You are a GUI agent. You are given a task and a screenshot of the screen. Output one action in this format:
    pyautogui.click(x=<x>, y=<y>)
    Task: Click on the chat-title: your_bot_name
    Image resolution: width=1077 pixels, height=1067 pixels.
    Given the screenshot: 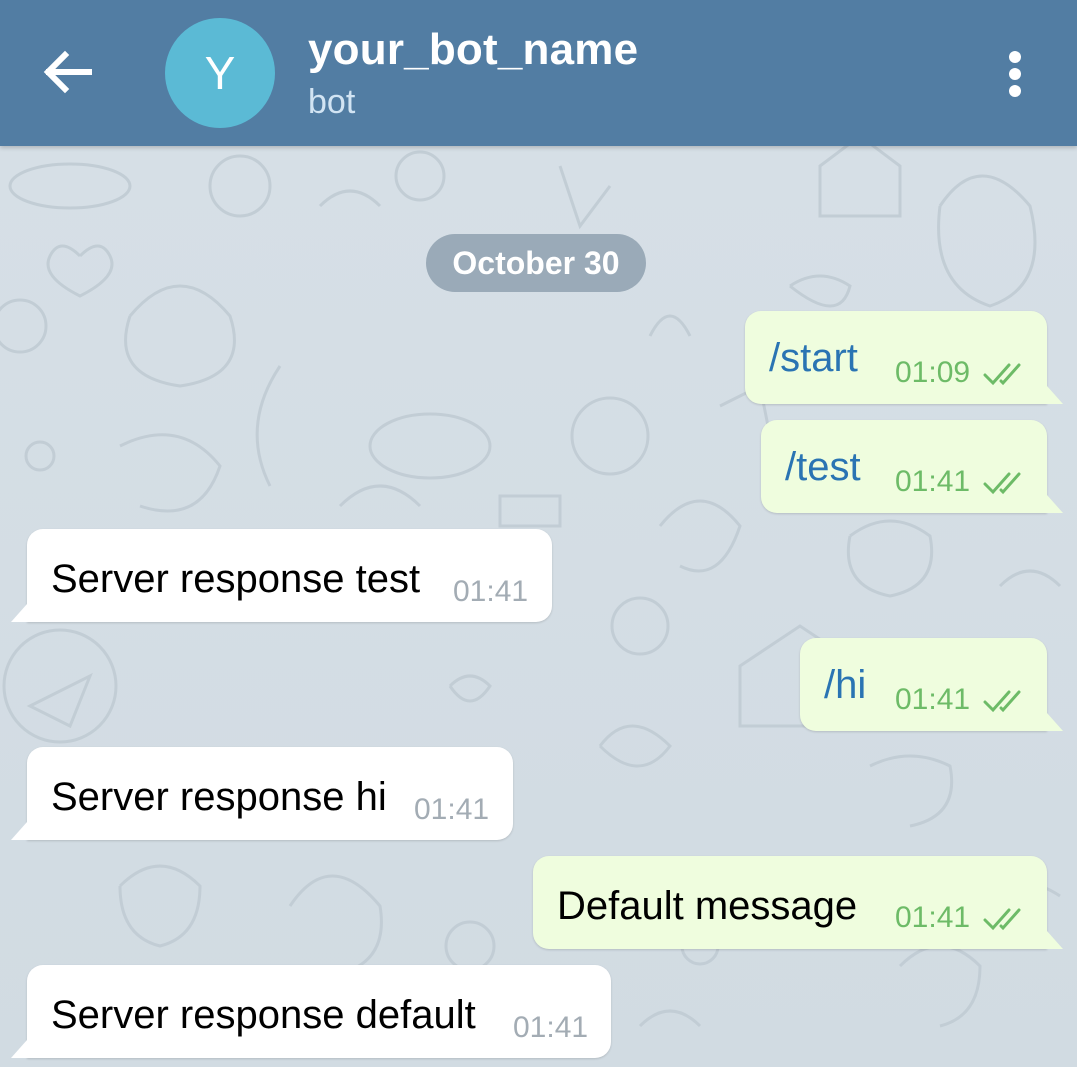 What is the action you would take?
    pyautogui.click(x=473, y=50)
    